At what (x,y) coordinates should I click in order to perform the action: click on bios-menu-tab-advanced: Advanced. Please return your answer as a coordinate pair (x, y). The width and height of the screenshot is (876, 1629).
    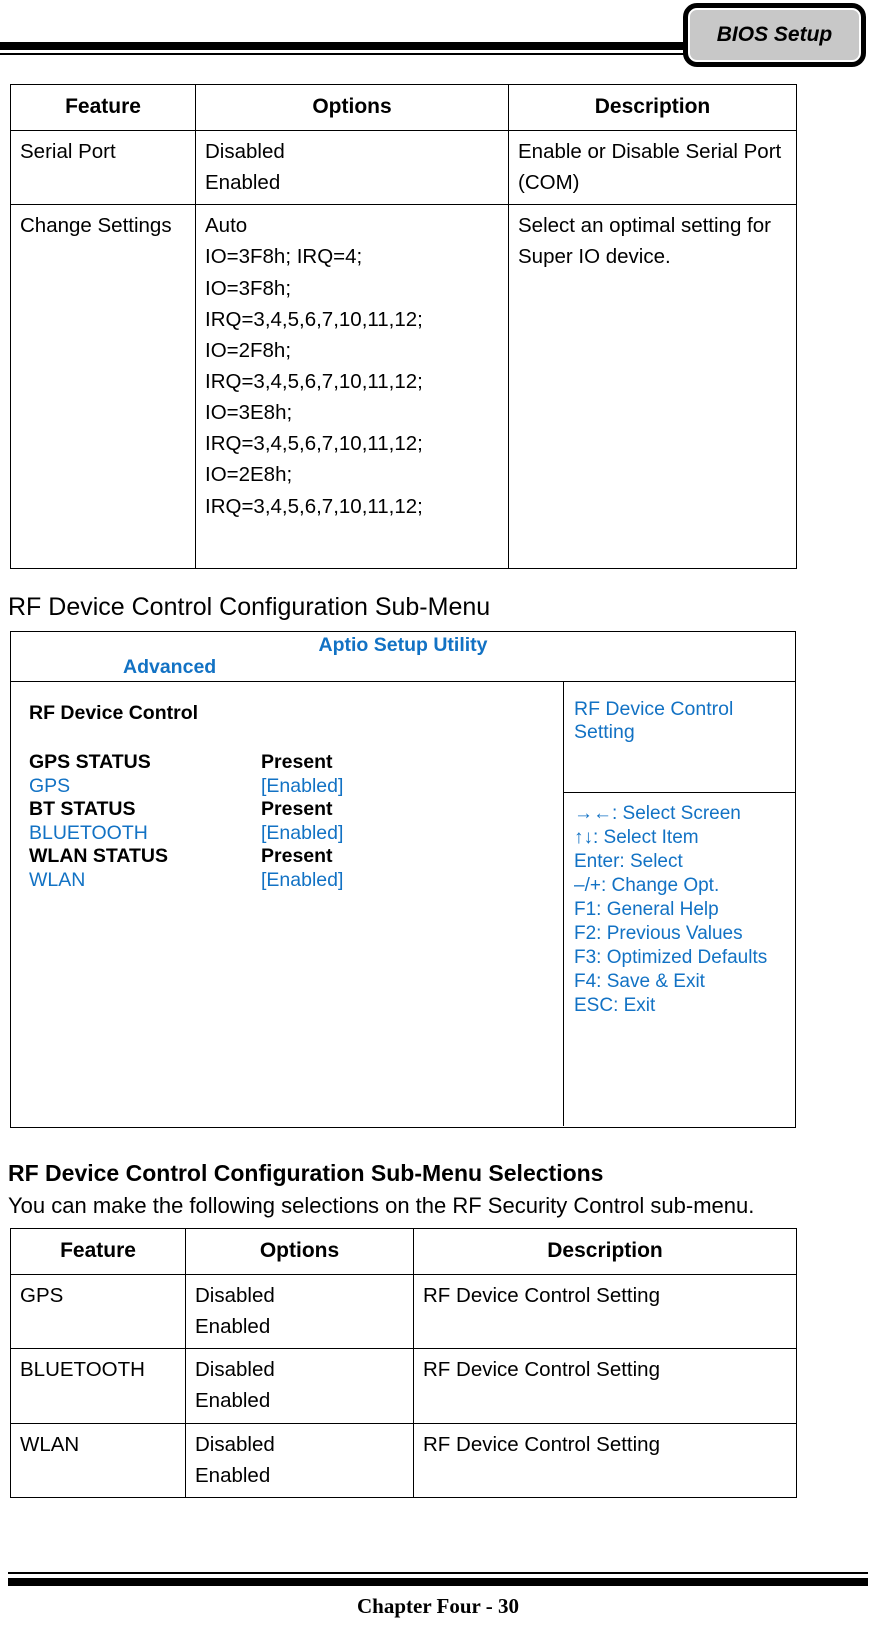
    Looking at the image, I should click on (169, 667).